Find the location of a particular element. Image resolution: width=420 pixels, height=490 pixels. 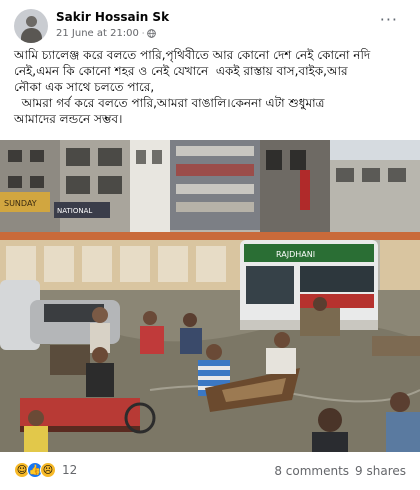

post-header: Sakir Hossain Sk 21 June at 21:00 · ··· is located at coordinates (210, 23).